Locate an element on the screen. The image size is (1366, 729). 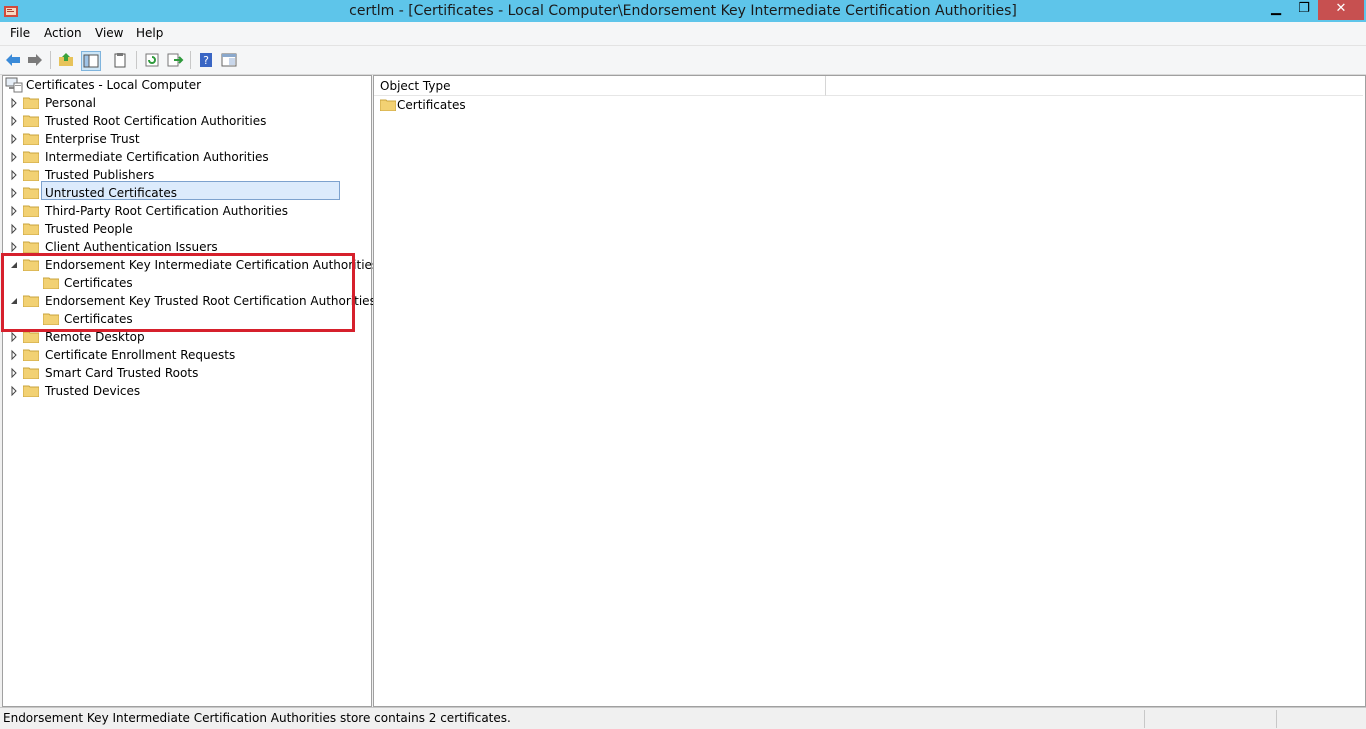
tree-root-label: Certificates - Local Computer is located at coordinates (114, 85).